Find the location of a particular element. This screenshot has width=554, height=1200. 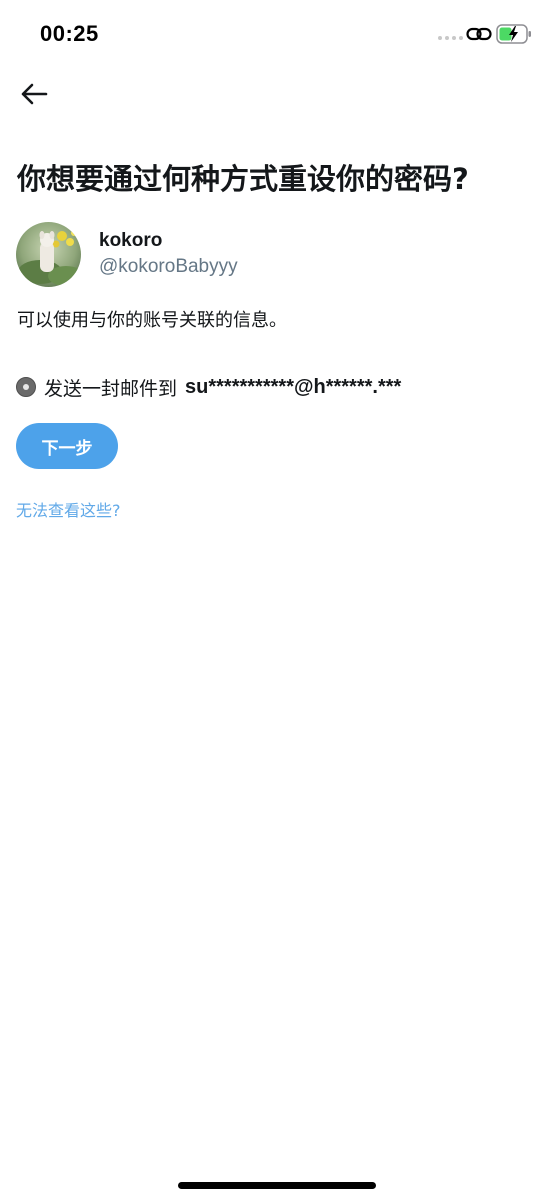

signal-dots-icon is located at coordinates (450, 38).